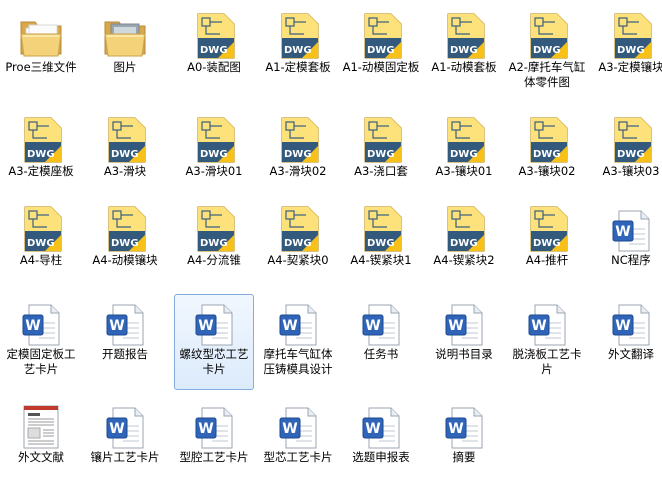 The width and height of the screenshot is (662, 488). I want to click on file-item-label: 型腔工艺卡片, so click(214, 457).